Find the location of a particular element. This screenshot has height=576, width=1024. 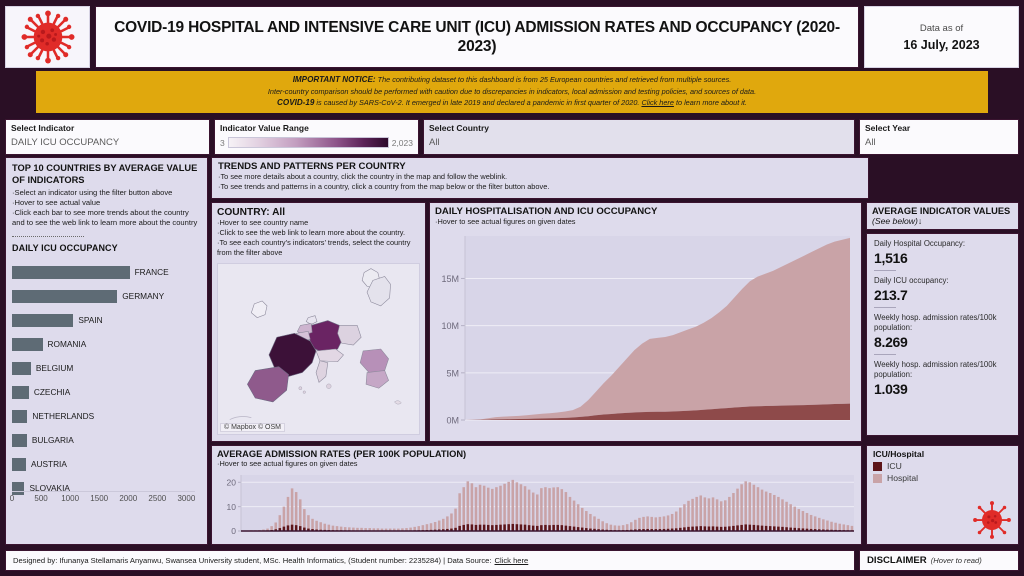

notice-learn-more-link: Click here is located at coordinates (657, 102).